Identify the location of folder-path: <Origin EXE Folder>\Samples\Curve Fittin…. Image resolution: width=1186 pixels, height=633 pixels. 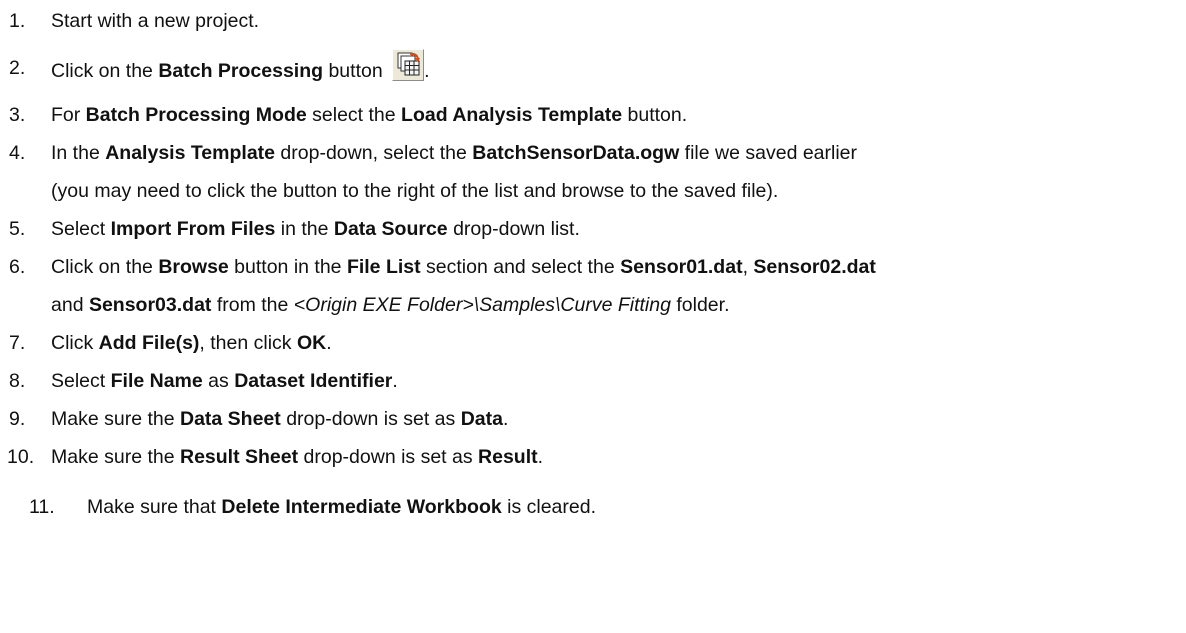
(482, 305).